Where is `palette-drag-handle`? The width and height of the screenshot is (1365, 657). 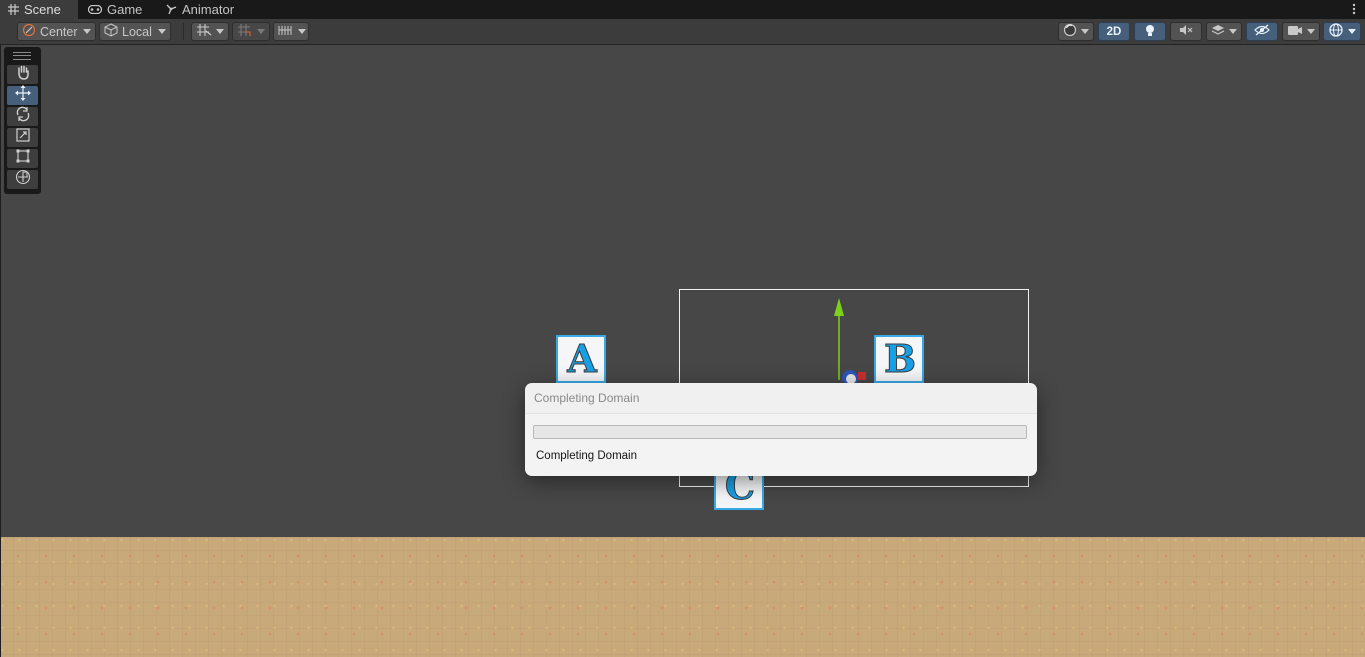
palette-drag-handle is located at coordinates (22, 56).